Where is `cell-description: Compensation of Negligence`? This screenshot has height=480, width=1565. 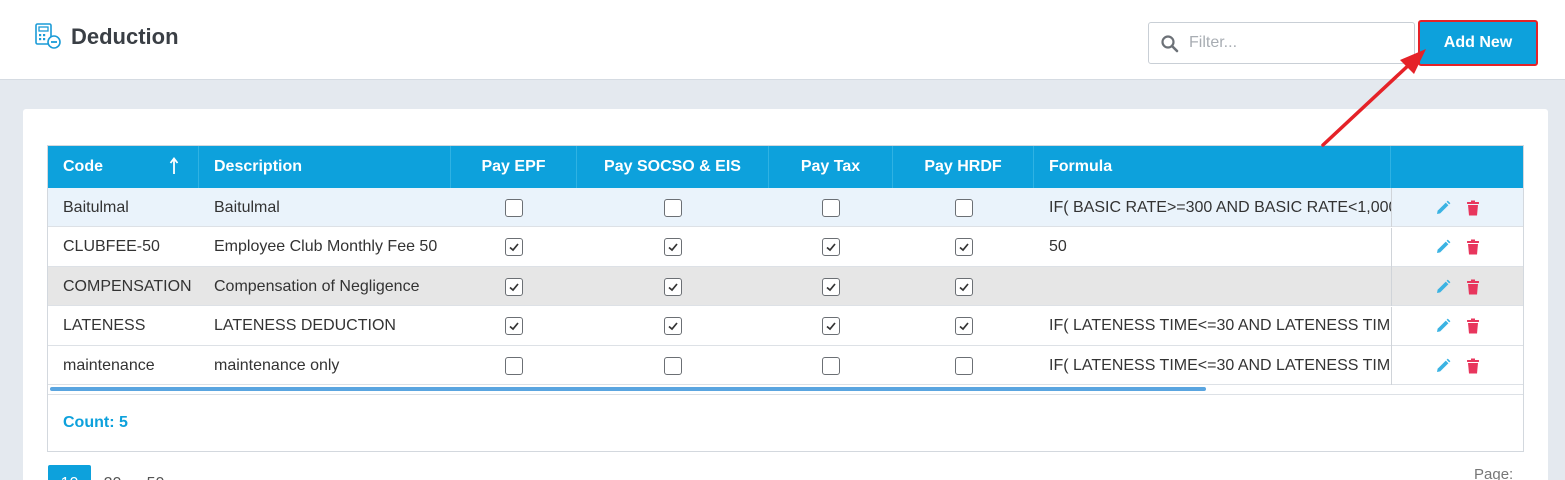
cell-description: Compensation of Negligence is located at coordinates (317, 286).